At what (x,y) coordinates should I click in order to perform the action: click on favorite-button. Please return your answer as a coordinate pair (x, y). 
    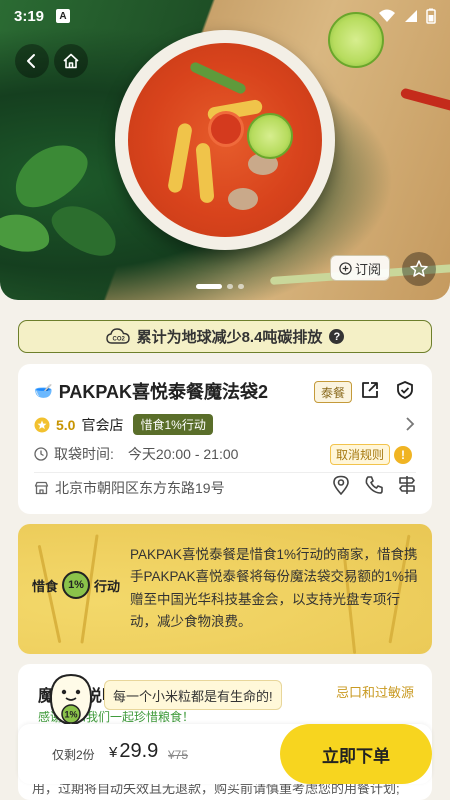
    Looking at the image, I should click on (419, 269).